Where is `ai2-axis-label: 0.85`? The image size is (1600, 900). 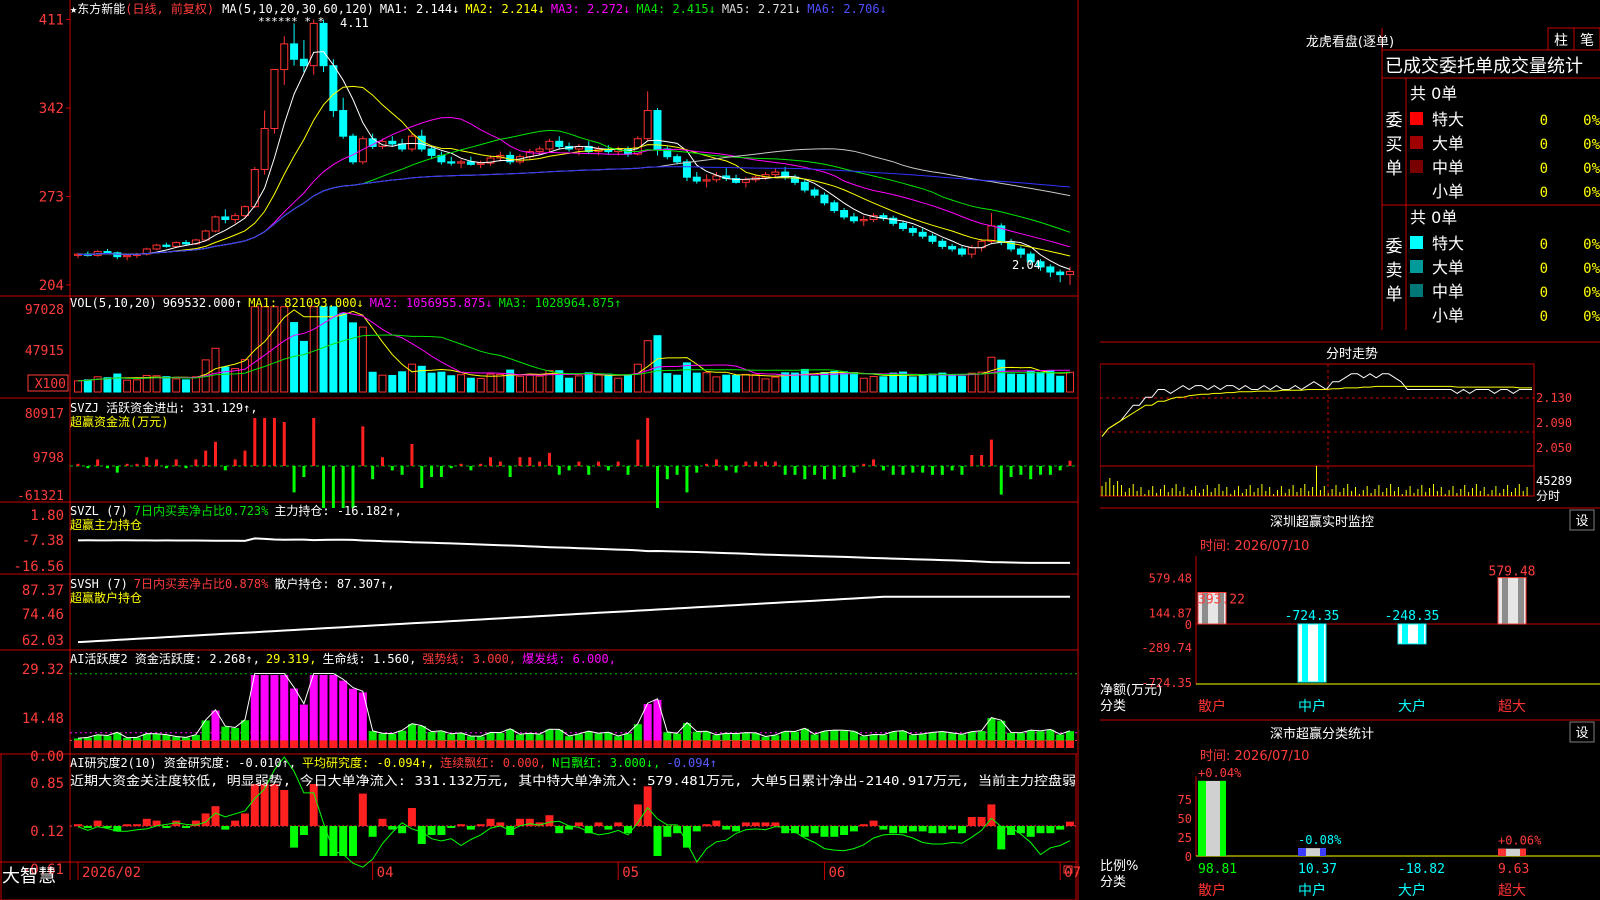 ai2-axis-label: 0.85 is located at coordinates (47, 784).